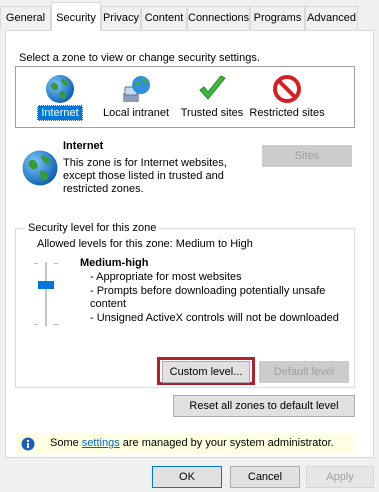  I want to click on apply-button: Apply, so click(340, 477).